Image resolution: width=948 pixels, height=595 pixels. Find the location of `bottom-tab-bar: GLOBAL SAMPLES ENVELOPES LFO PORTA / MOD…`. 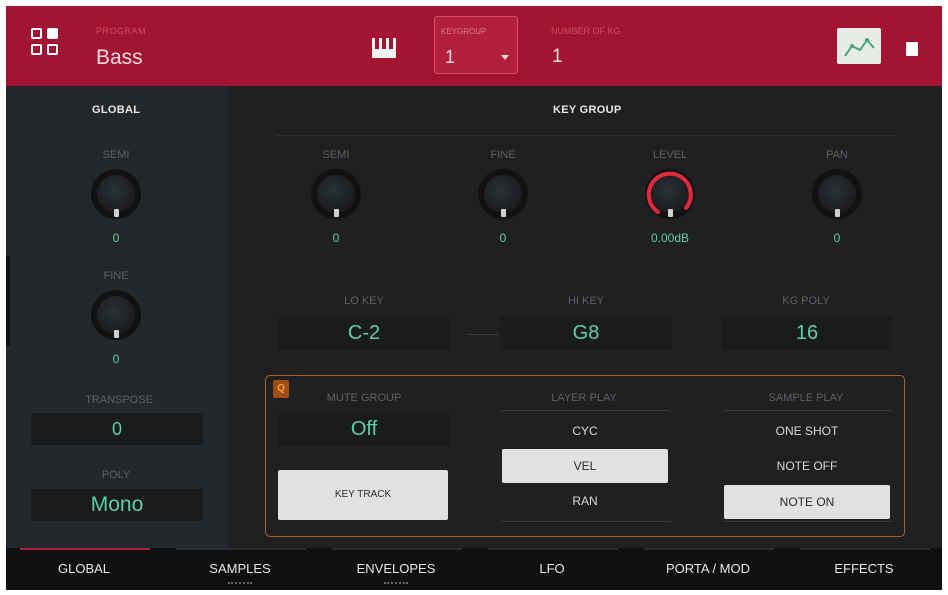

bottom-tab-bar: GLOBAL SAMPLES ENVELOPES LFO PORTA / MOD… is located at coordinates (474, 569).